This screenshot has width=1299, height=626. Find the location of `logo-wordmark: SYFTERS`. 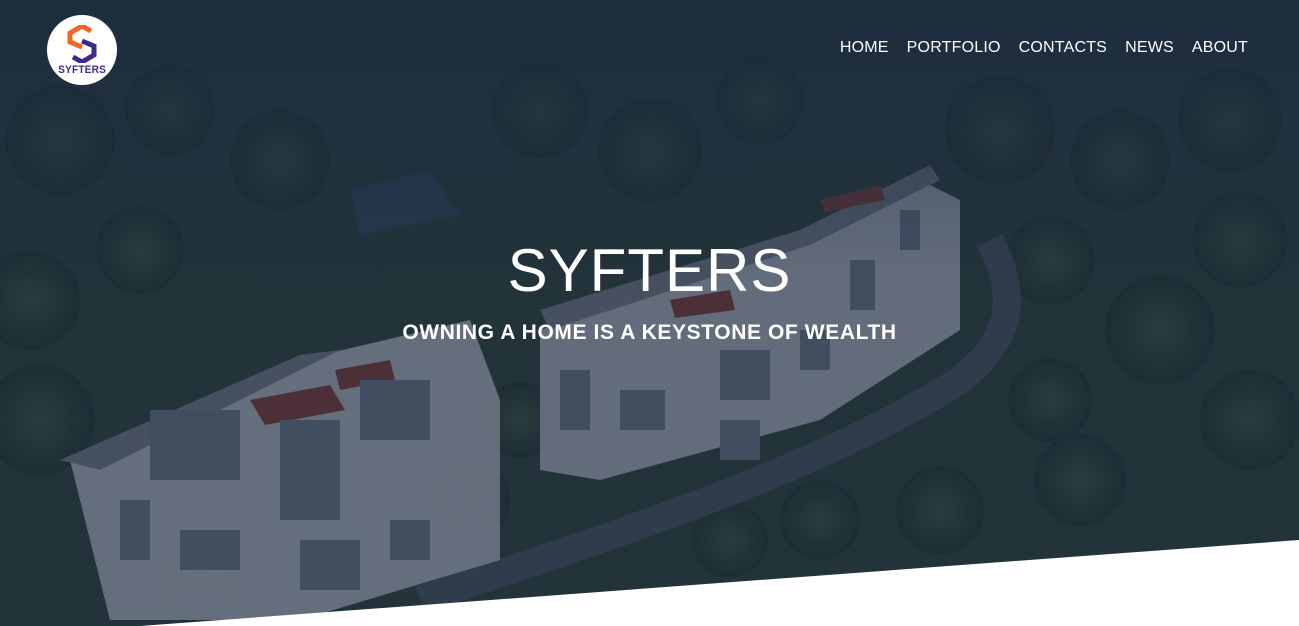

logo-wordmark: SYFTERS is located at coordinates (82, 69).